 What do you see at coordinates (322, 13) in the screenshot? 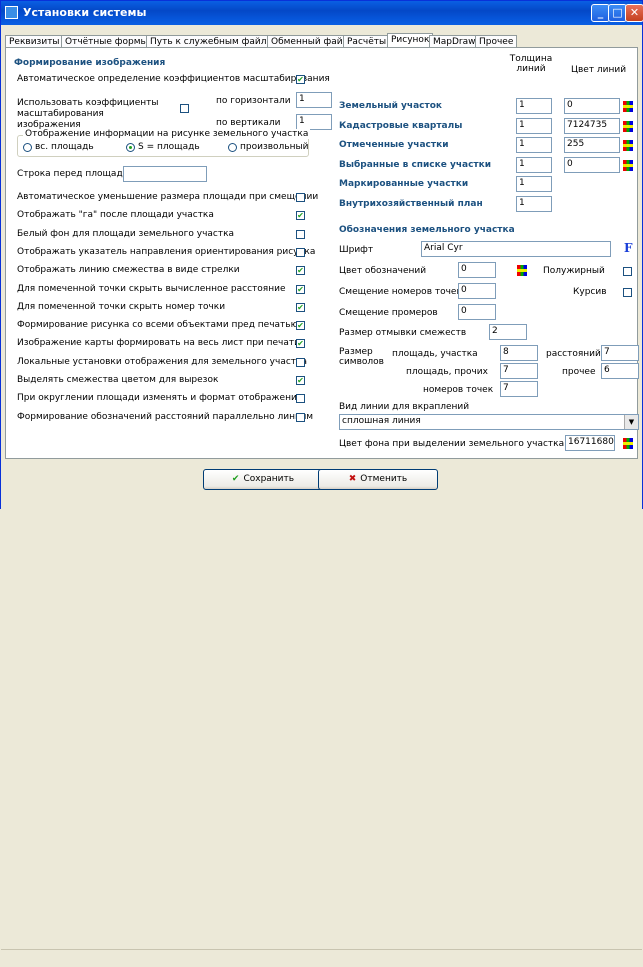
I see `title-bar: Установки системы _ □ ✕` at bounding box center [322, 13].